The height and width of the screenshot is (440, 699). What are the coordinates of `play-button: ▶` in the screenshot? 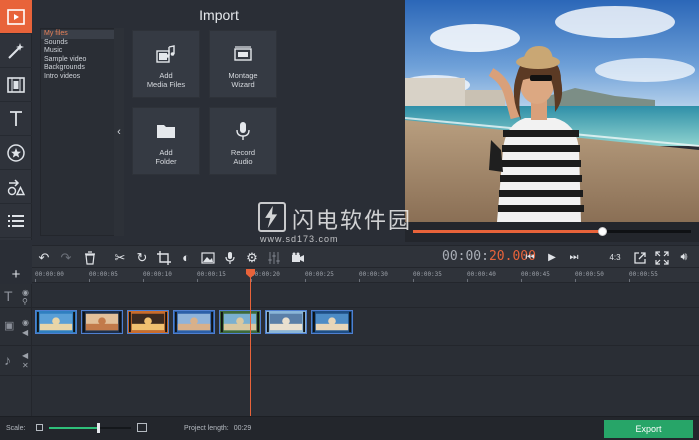 It's located at (552, 257).